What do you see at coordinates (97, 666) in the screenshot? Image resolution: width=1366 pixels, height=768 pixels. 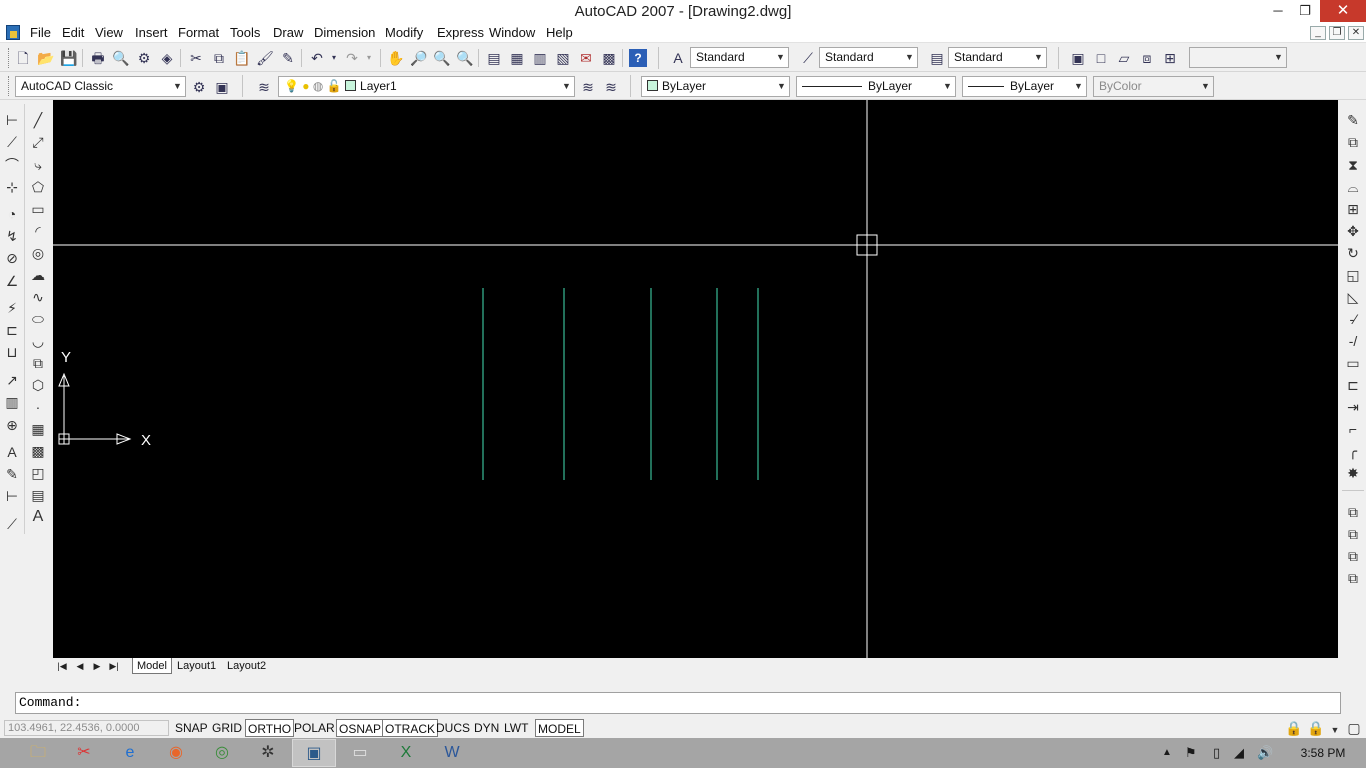 I see `next-tab-icon: ▶` at bounding box center [97, 666].